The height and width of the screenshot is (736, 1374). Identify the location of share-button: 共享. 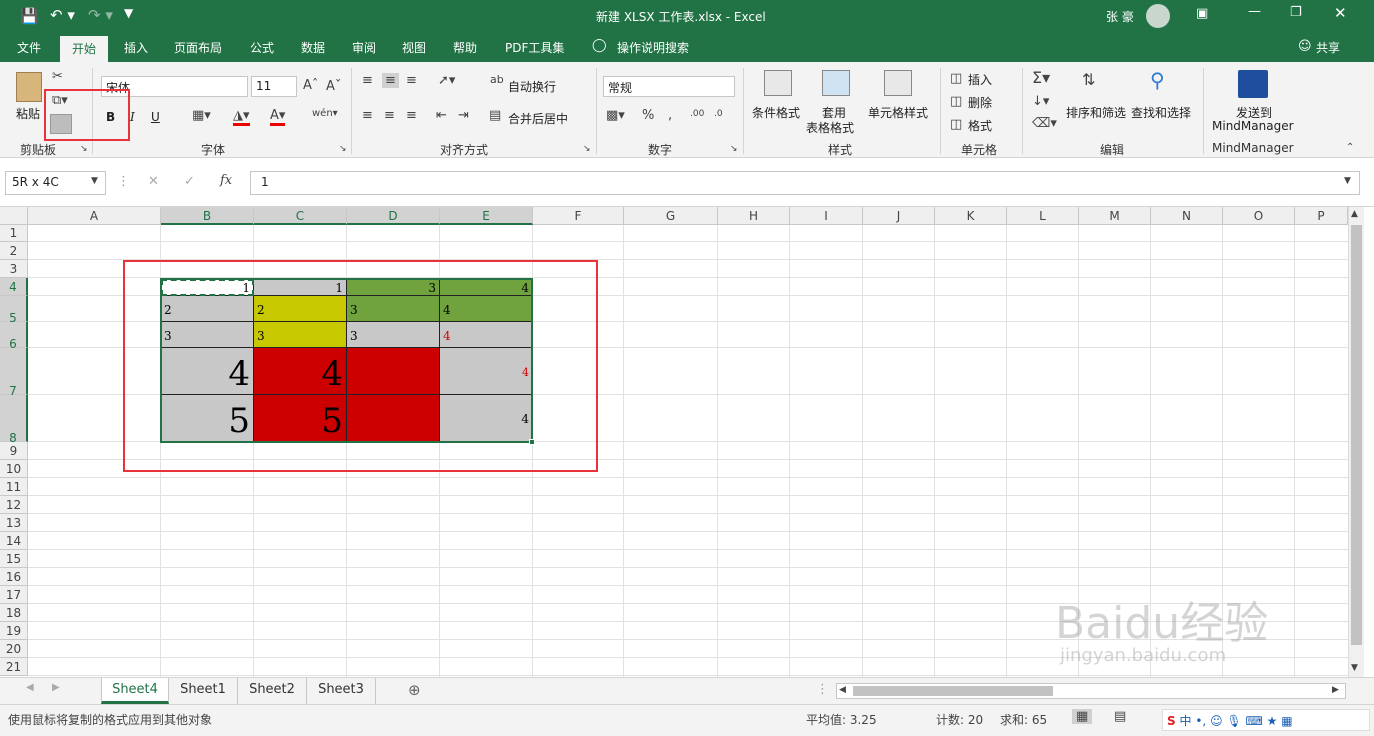
(1328, 47).